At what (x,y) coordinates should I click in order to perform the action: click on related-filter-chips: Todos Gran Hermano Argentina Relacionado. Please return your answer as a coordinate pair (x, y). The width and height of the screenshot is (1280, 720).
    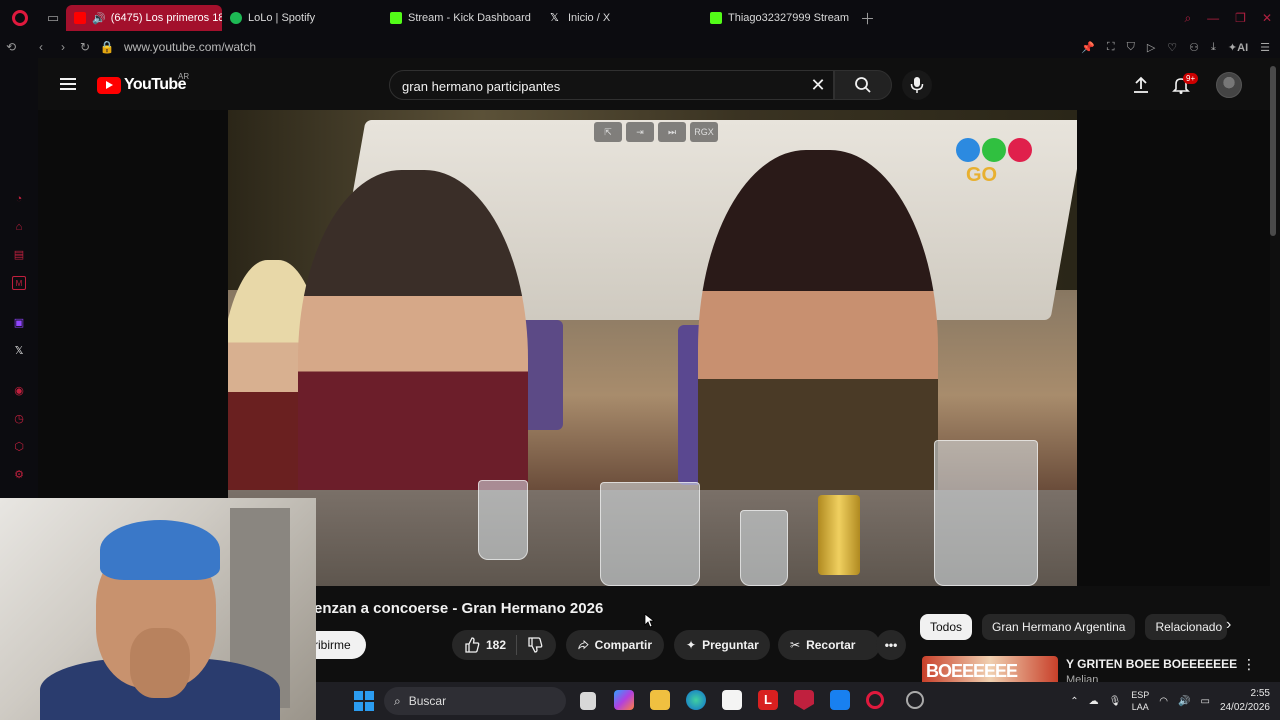
    Looking at the image, I should click on (1074, 627).